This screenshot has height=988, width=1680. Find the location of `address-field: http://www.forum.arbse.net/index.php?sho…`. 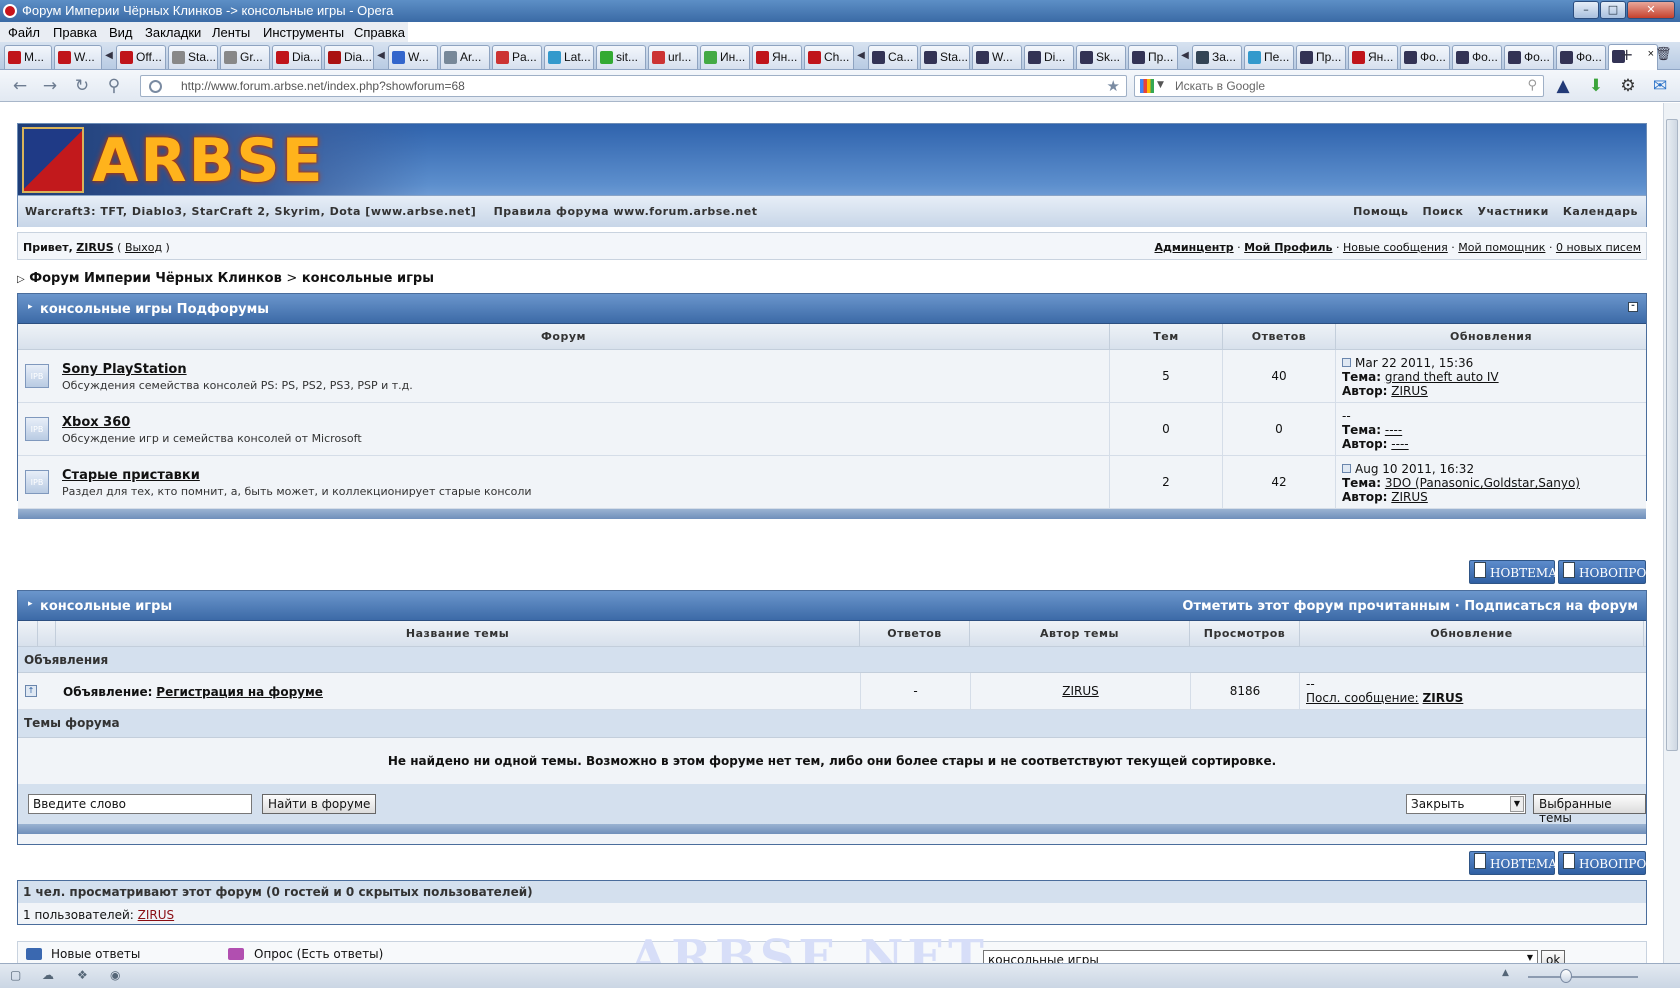

address-field: http://www.forum.arbse.net/index.php?sho… is located at coordinates (633, 86).